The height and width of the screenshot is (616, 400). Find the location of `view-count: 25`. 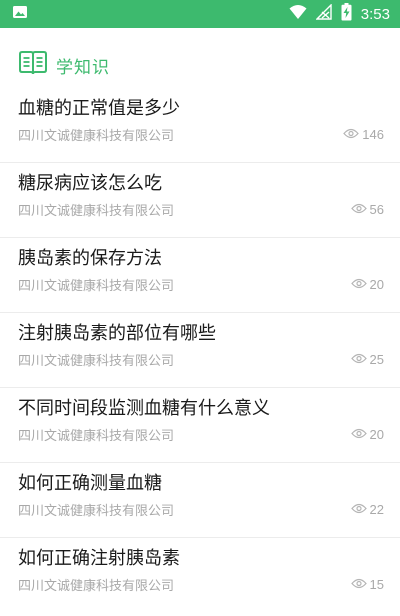

view-count: 25 is located at coordinates (367, 359).